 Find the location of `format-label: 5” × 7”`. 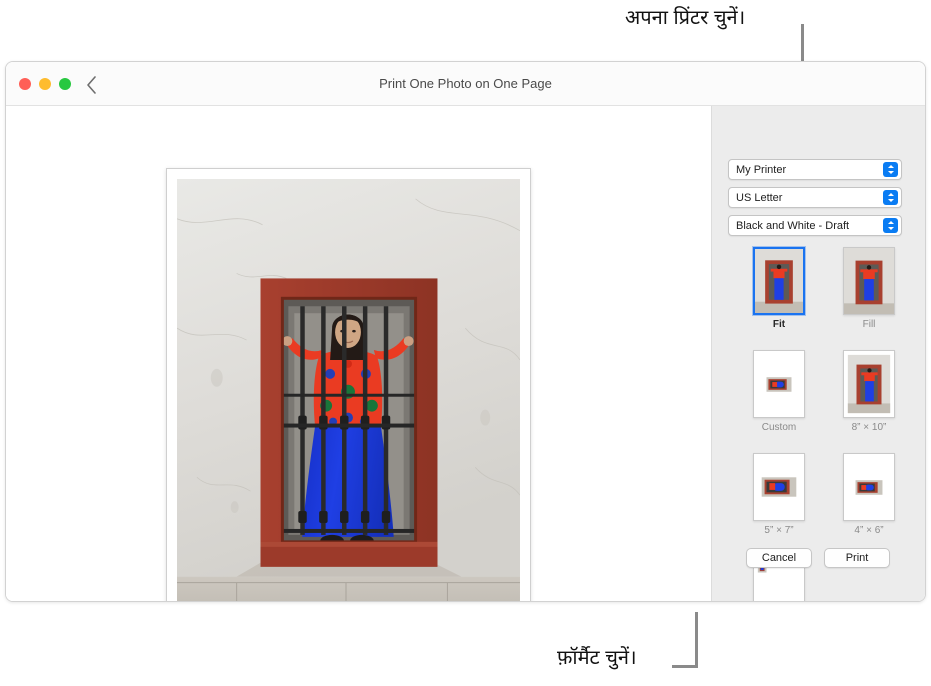

format-label: 5” × 7” is located at coordinates (779, 530).